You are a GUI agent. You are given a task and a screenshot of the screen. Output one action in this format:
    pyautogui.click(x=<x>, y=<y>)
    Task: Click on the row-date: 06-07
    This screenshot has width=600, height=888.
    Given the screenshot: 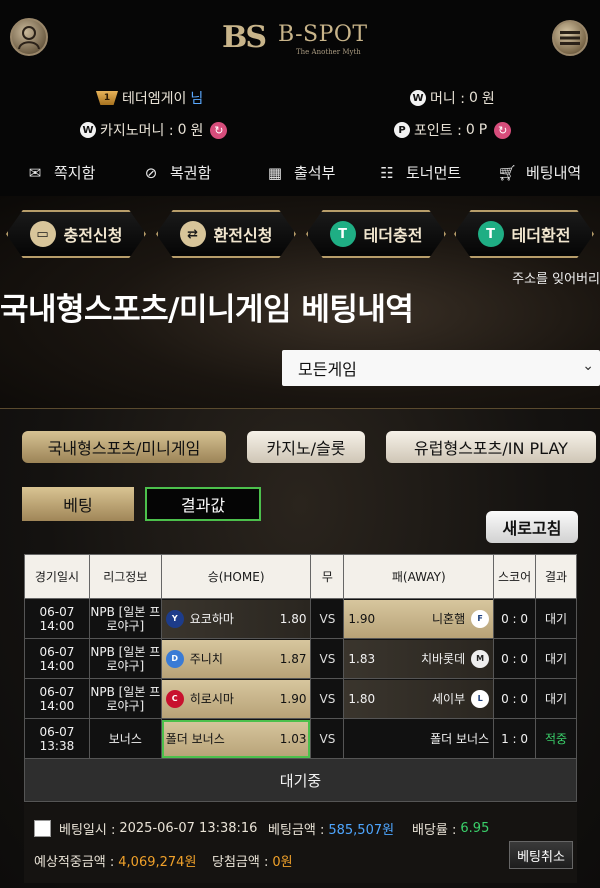 What is the action you would take?
    pyautogui.click(x=57, y=611)
    